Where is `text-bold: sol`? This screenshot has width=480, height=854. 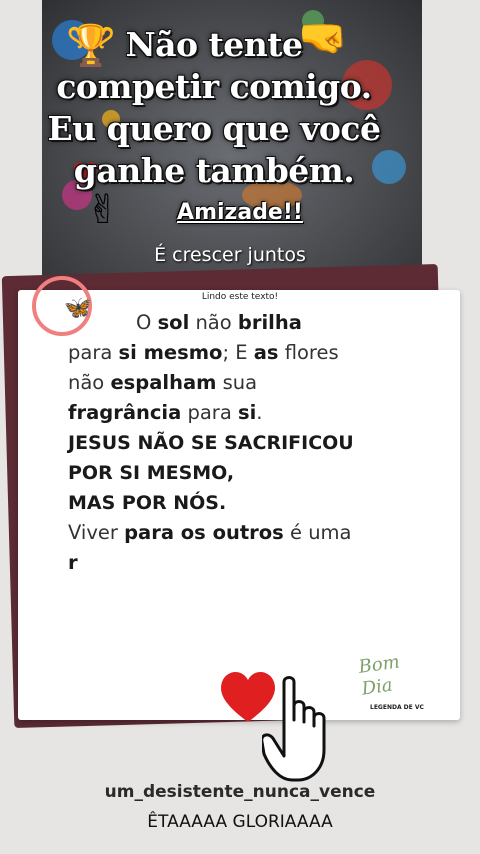 text-bold: sol is located at coordinates (173, 322).